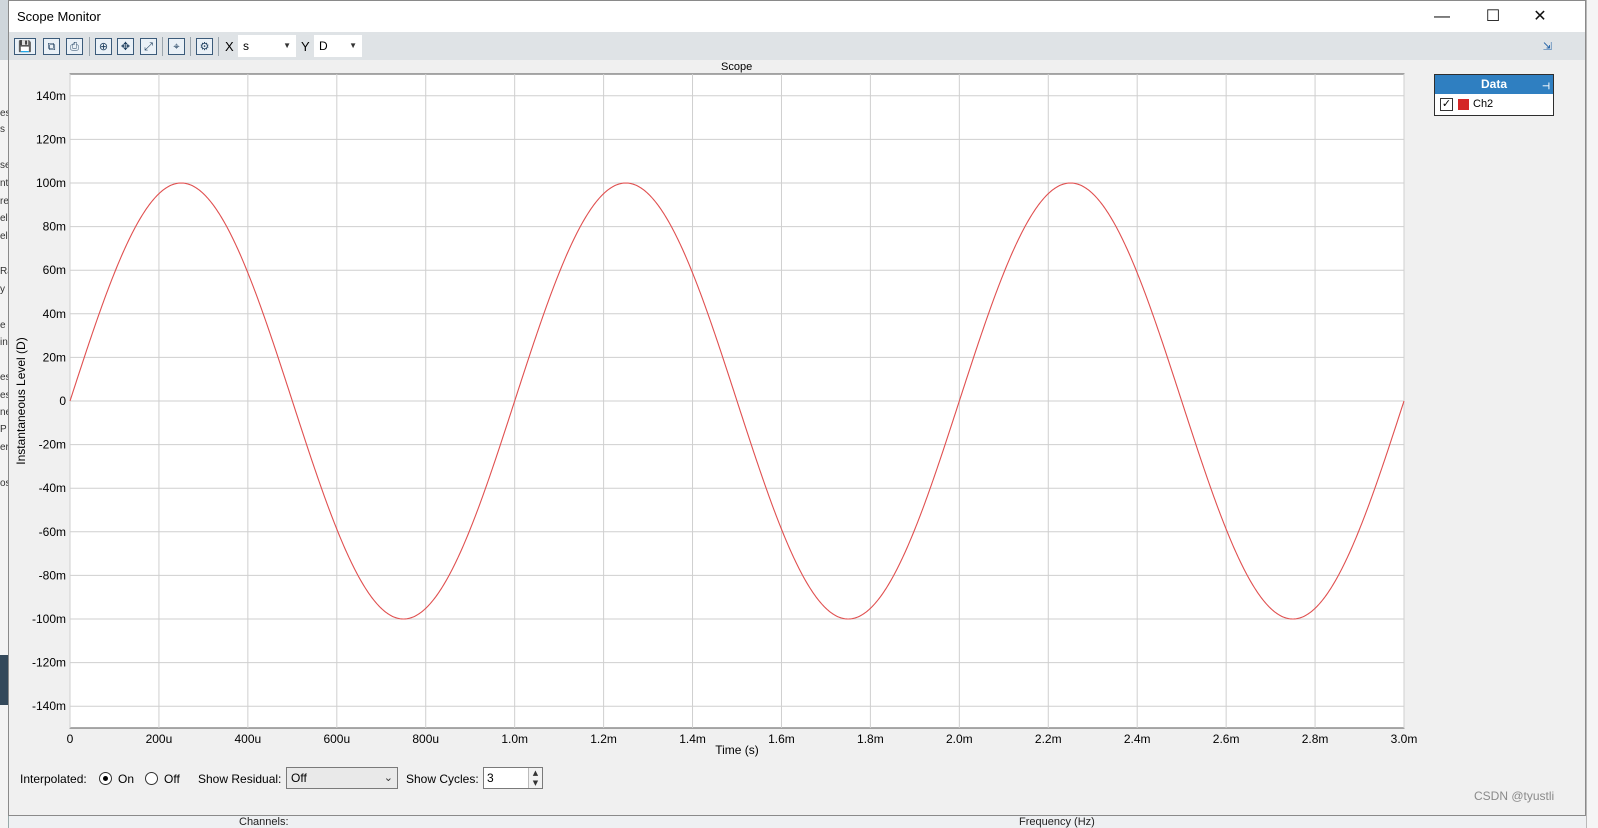 This screenshot has width=1598, height=828. What do you see at coordinates (62, 401) in the screenshot?
I see `y-tick-label: 0` at bounding box center [62, 401].